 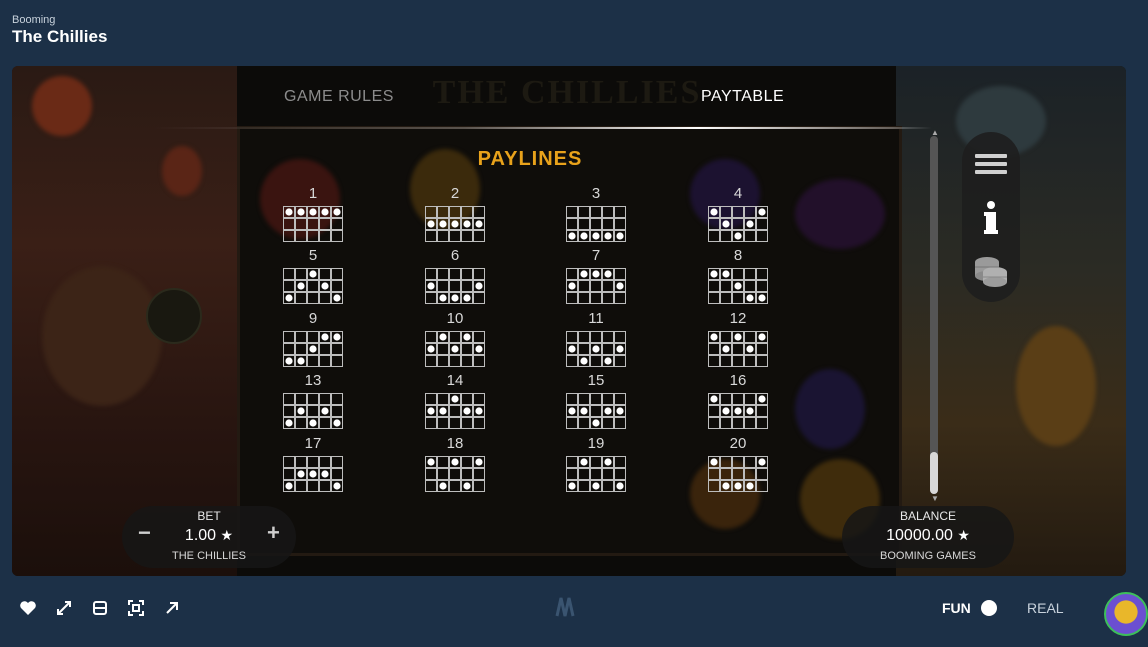 I want to click on mode-toggle, so click(x=989, y=608).